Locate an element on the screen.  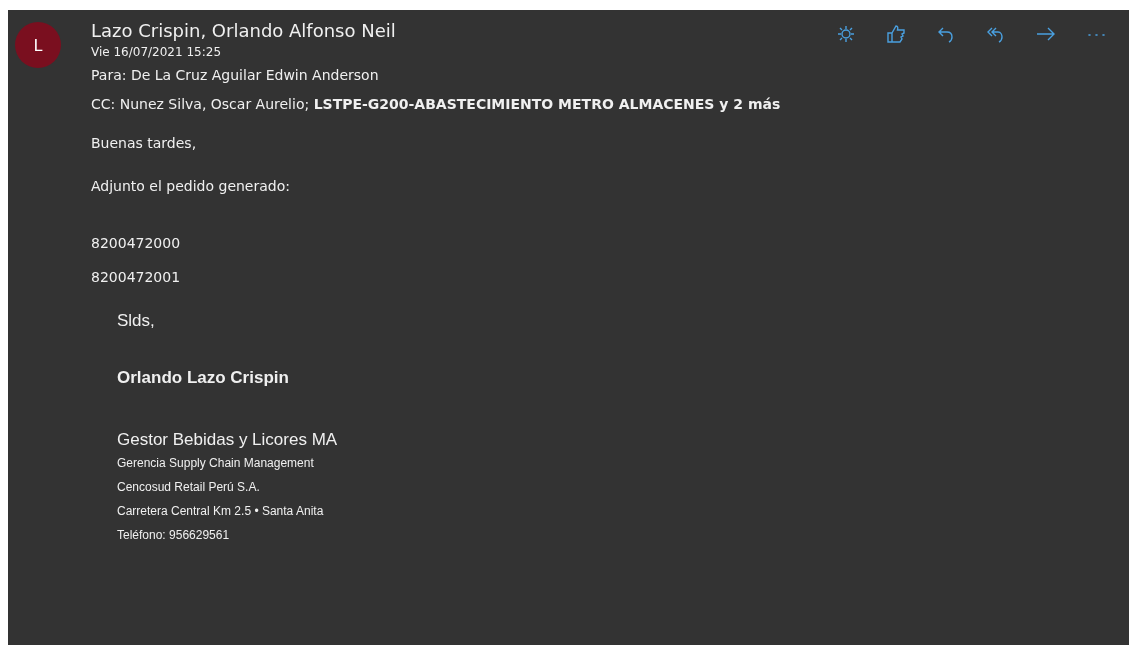
signature-line: Gerencia Supply Chain Management is located at coordinates (216, 463).